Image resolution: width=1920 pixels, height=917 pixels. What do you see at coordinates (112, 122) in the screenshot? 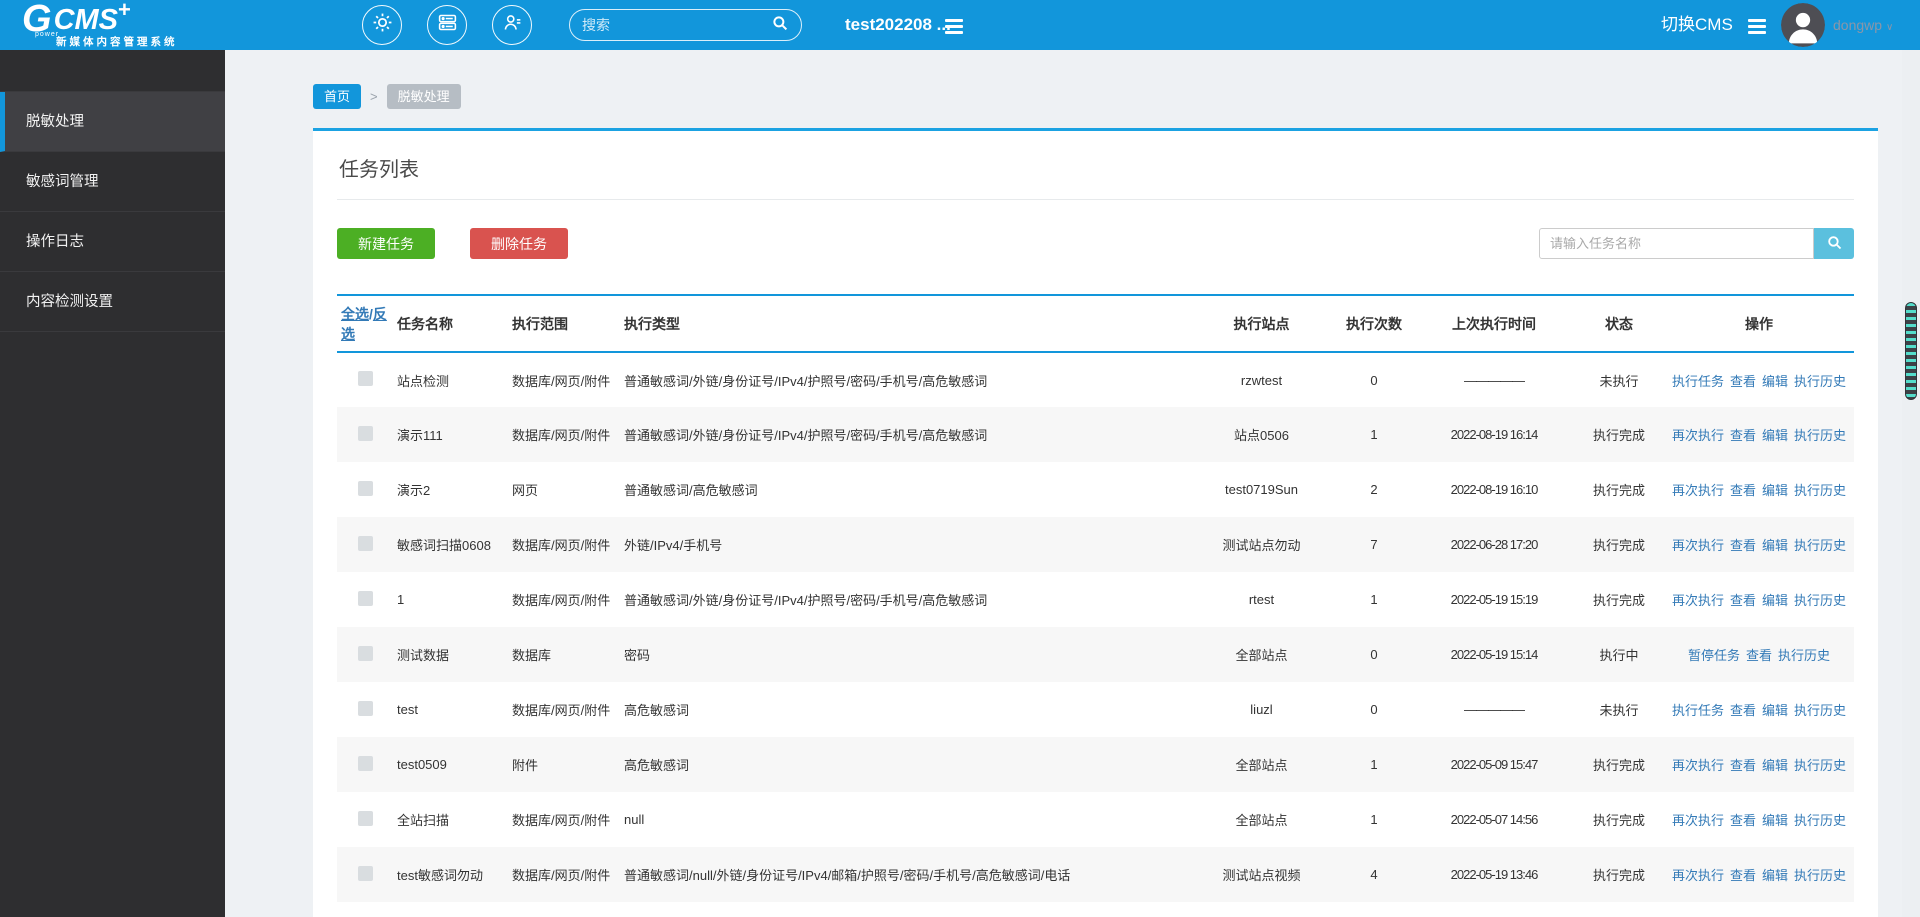
I see `sidebar-item-desensitization: 脱敏处理` at bounding box center [112, 122].